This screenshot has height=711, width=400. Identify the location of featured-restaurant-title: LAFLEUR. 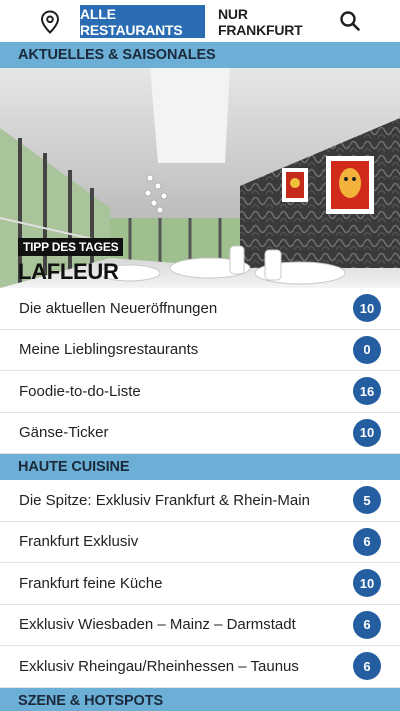
(68, 271).